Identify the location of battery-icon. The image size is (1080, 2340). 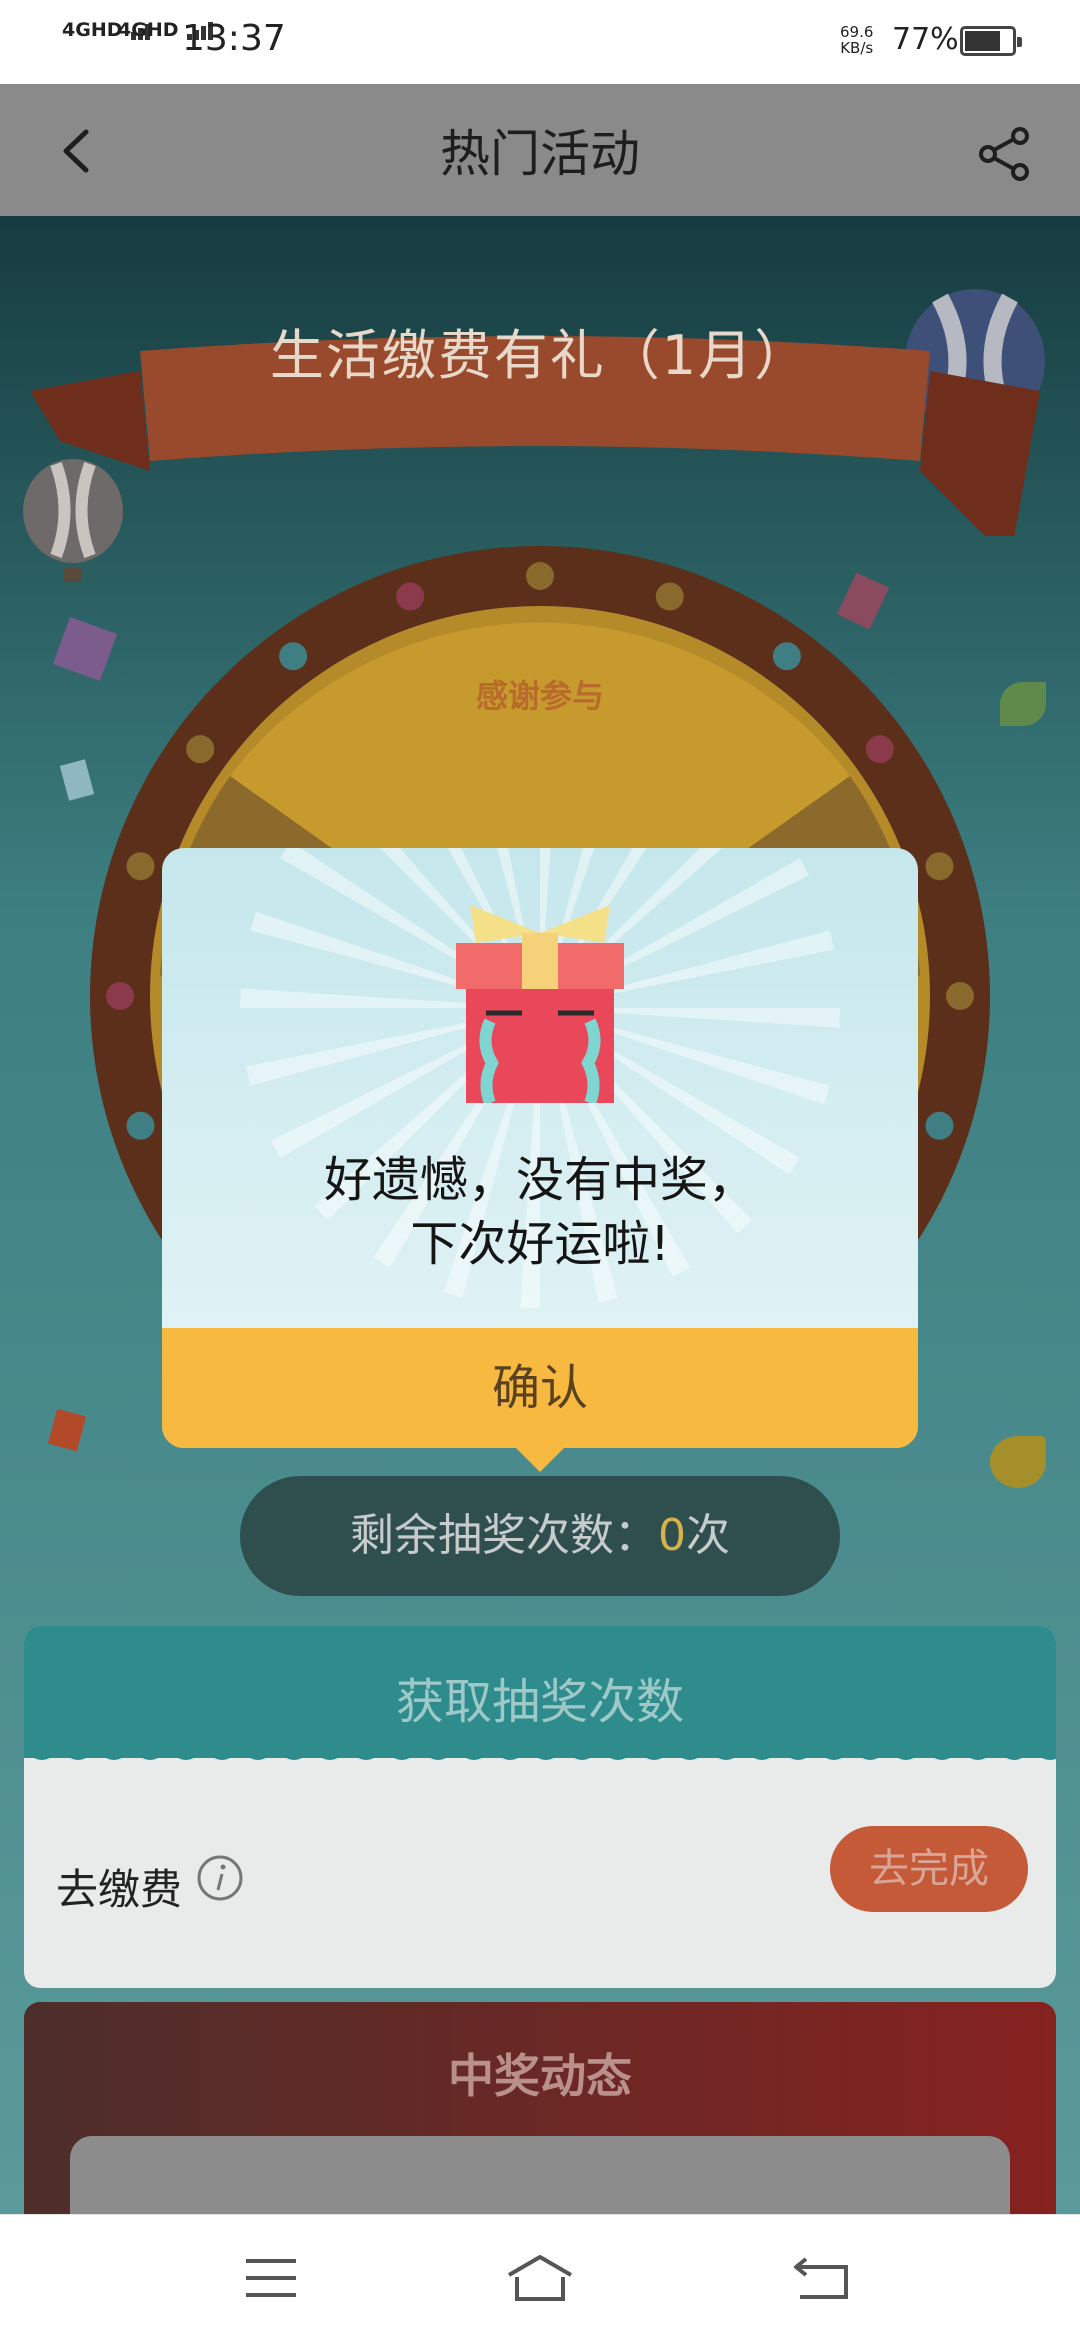
(991, 41).